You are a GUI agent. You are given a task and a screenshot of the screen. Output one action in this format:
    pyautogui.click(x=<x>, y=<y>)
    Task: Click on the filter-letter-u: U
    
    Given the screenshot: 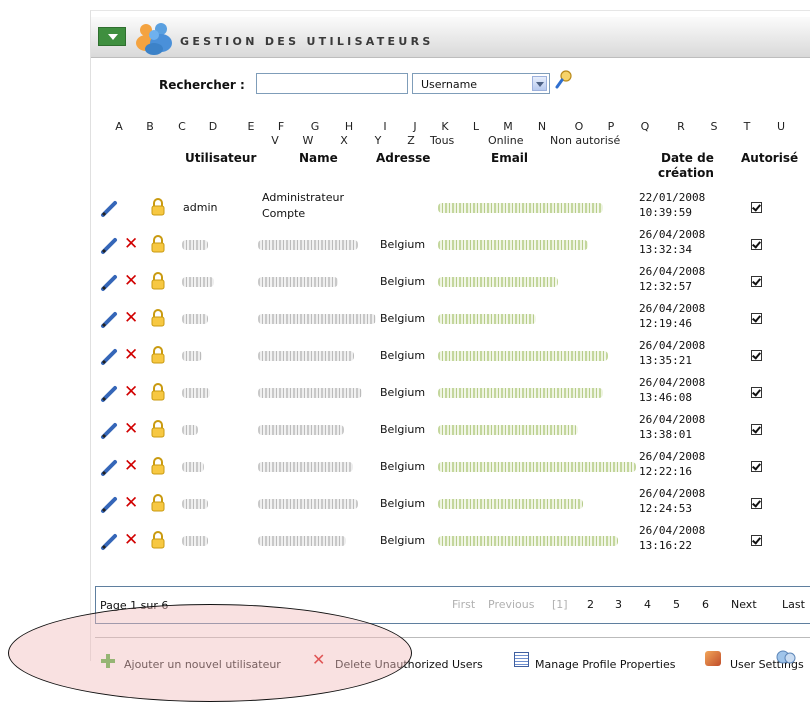 What is the action you would take?
    pyautogui.click(x=781, y=126)
    